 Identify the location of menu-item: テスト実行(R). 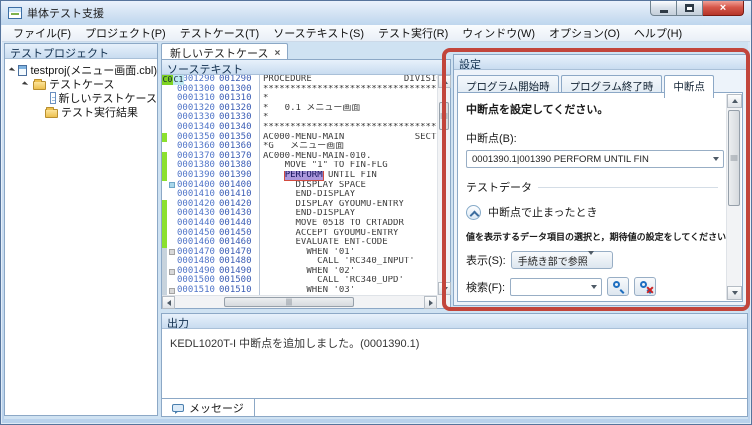
(413, 33).